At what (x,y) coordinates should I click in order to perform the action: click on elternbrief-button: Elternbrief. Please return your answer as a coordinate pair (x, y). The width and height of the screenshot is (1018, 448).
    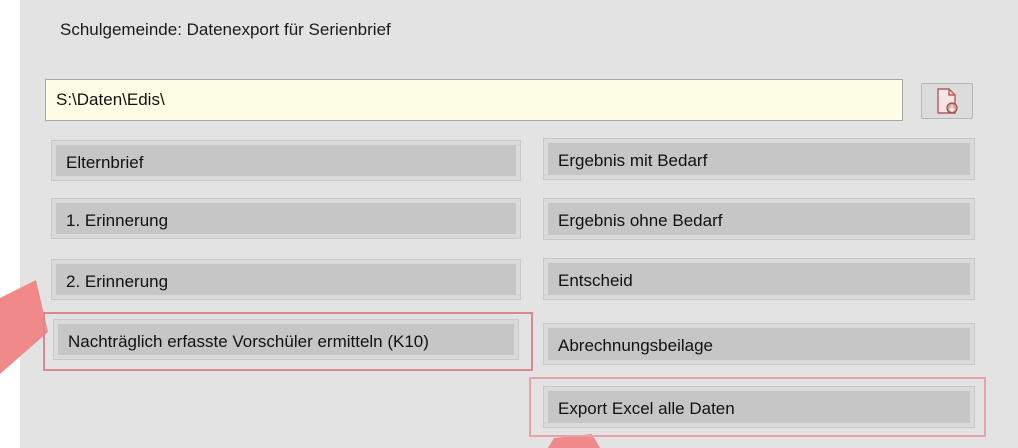
    Looking at the image, I should click on (286, 160).